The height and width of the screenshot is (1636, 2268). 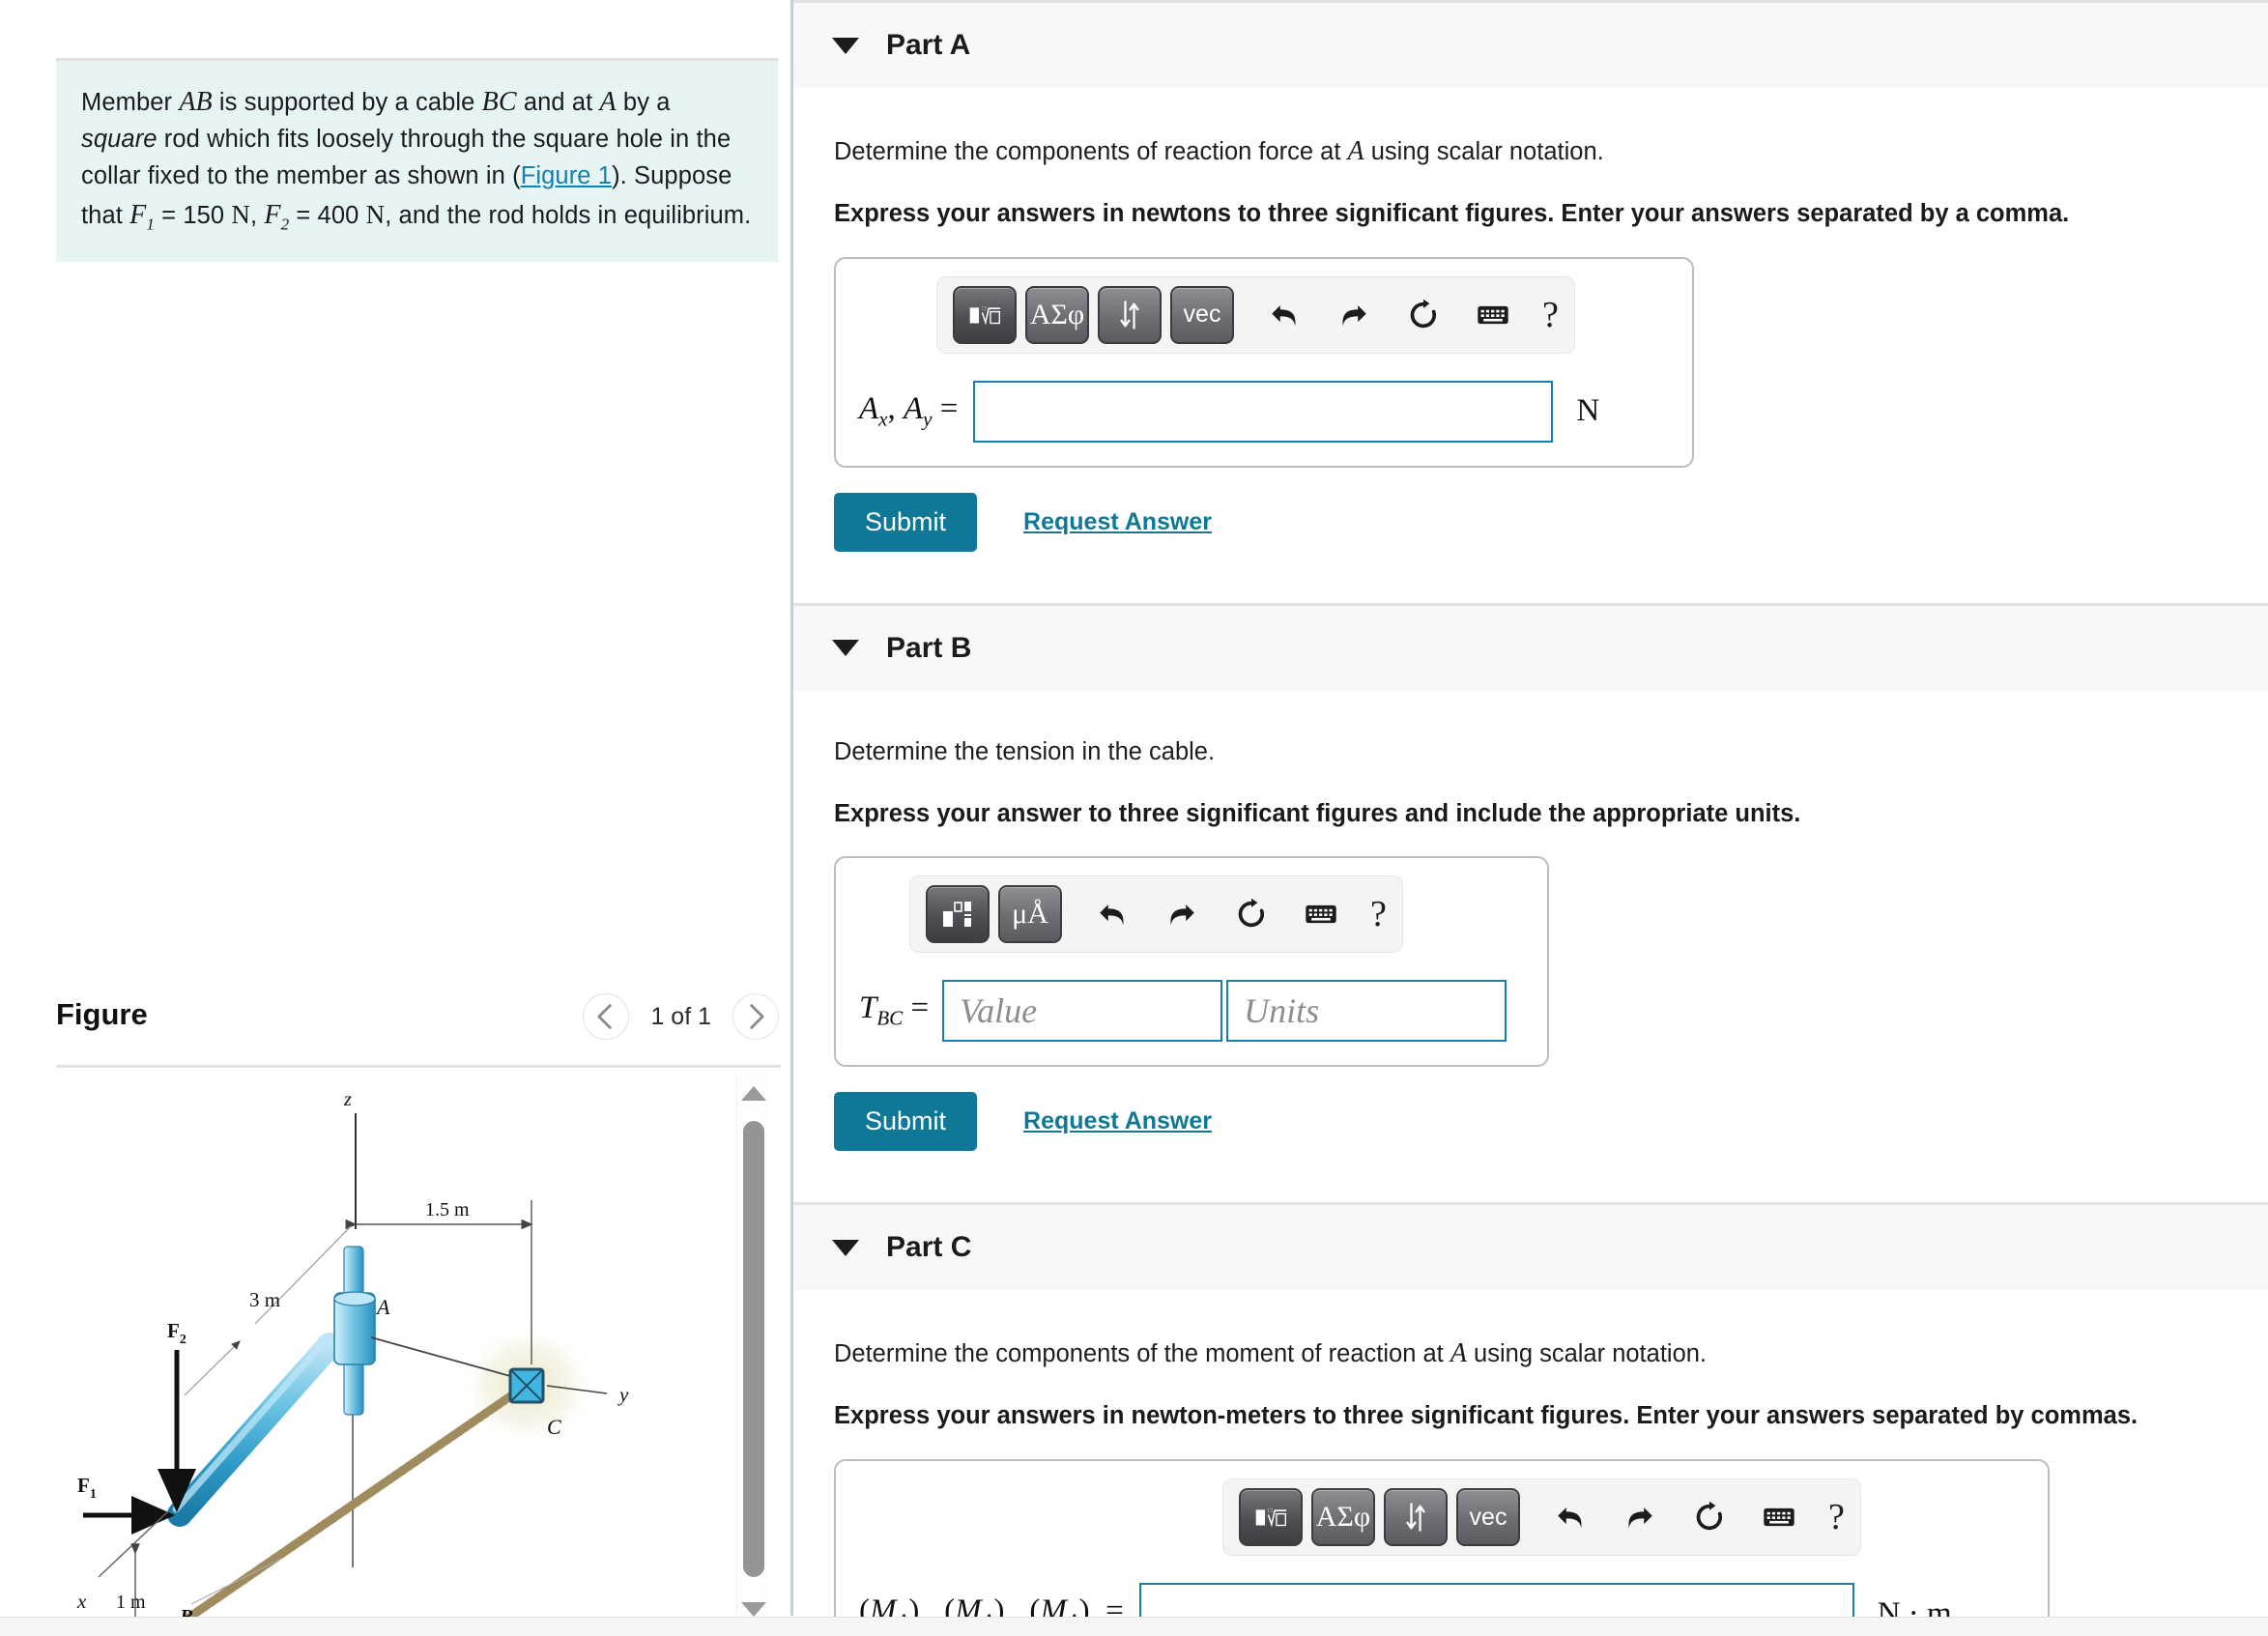 I want to click on dim-label-1_5m: 1.5 m, so click(x=447, y=1209).